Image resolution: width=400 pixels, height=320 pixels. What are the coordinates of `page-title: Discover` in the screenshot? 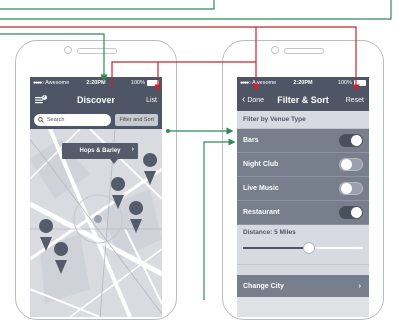 It's located at (96, 100).